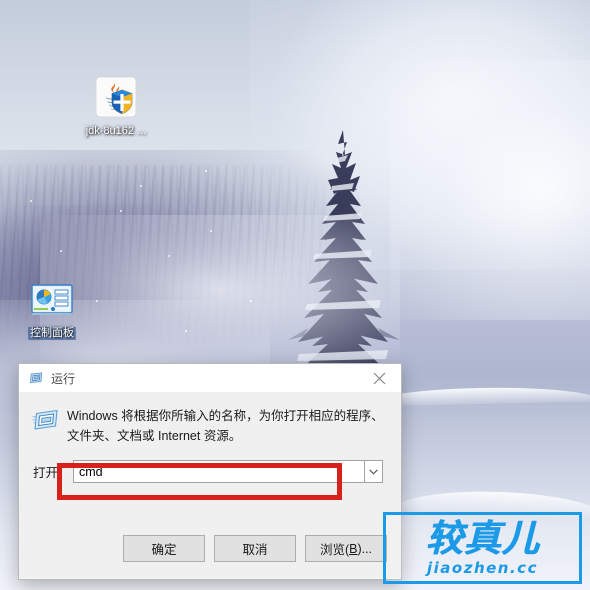 The image size is (590, 590). I want to click on ok-button: 确定, so click(164, 548).